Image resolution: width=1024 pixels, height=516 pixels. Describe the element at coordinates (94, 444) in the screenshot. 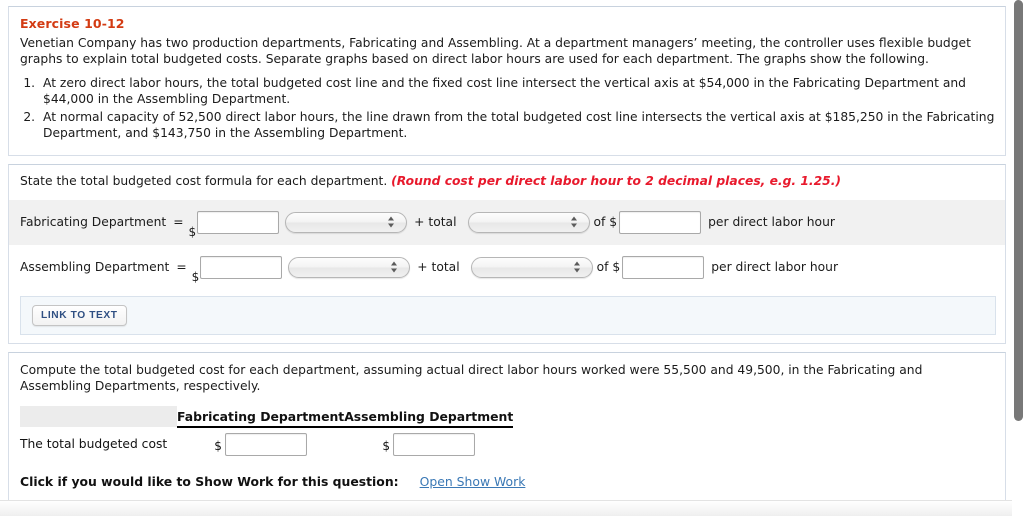

I see `table-row-label: The total budgeted cost` at that location.